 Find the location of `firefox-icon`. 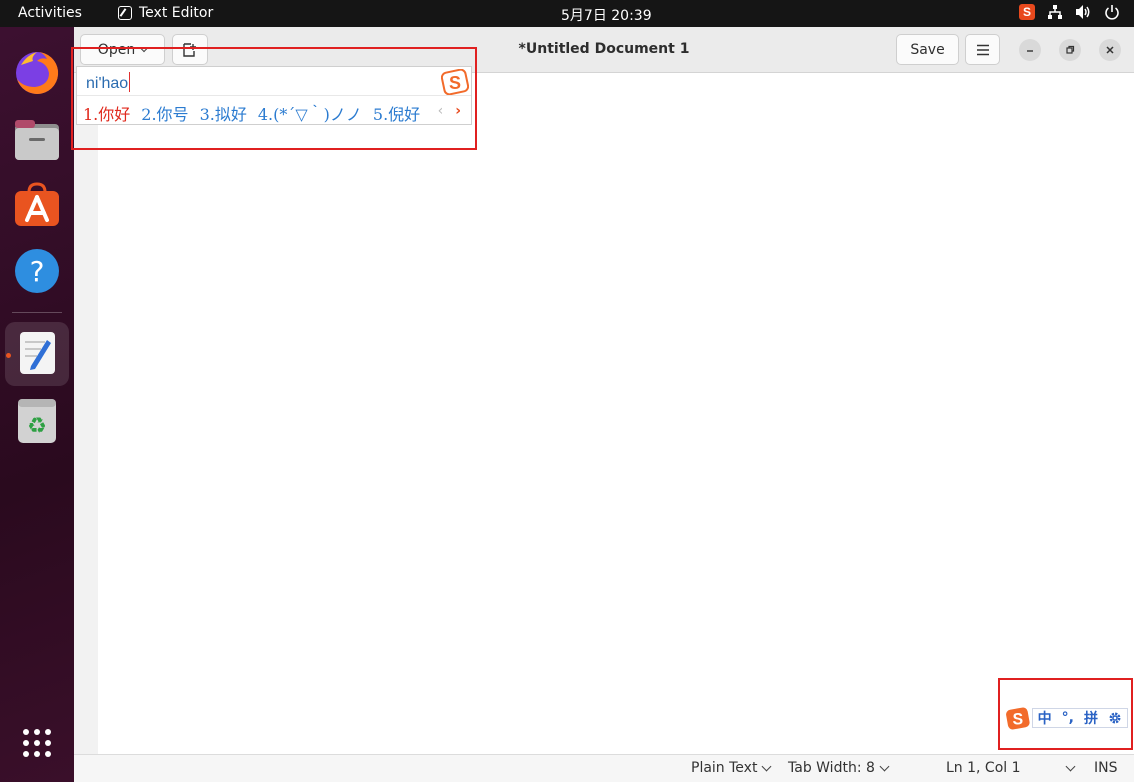

firefox-icon is located at coordinates (37, 73).